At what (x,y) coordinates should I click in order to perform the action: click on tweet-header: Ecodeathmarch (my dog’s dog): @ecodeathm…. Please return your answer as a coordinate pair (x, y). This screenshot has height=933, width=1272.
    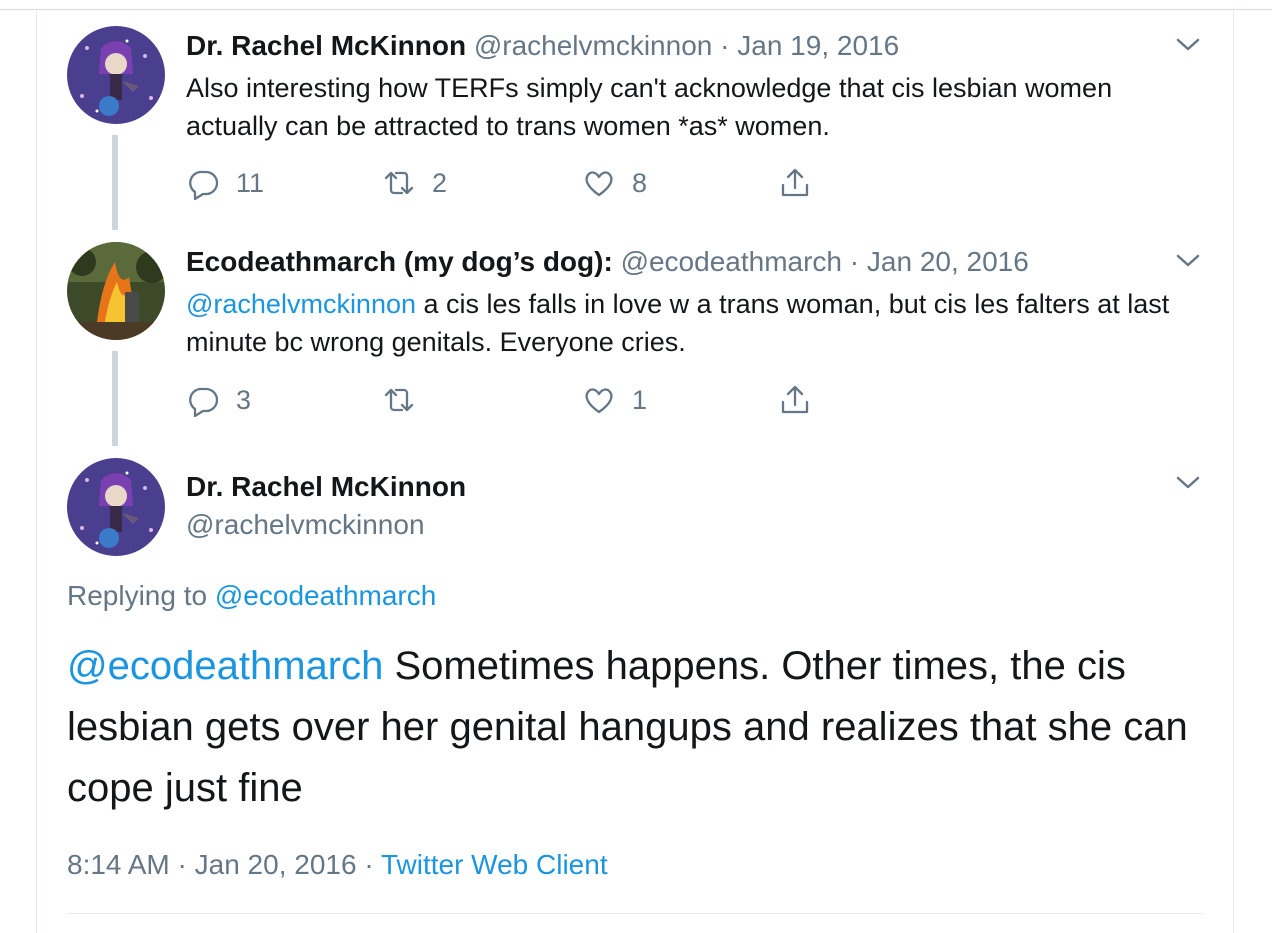
    Looking at the image, I should click on (607, 262).